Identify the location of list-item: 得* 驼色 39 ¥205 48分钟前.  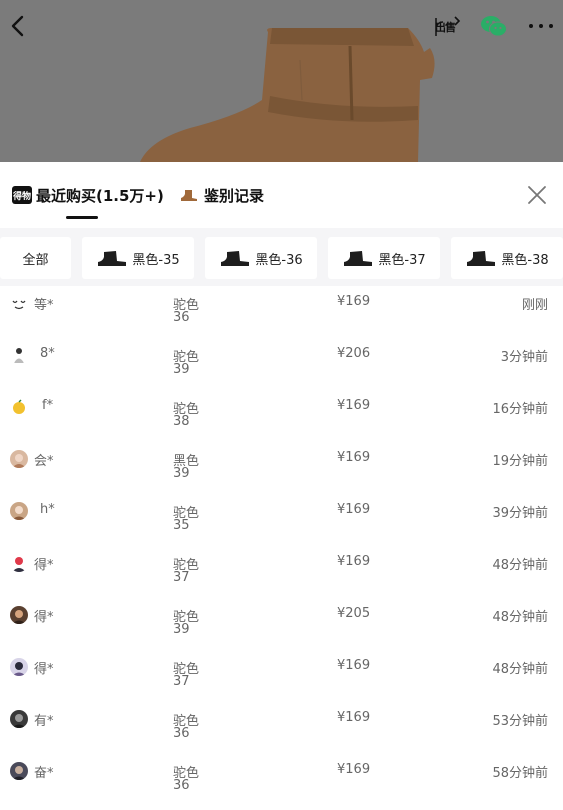
(281, 628).